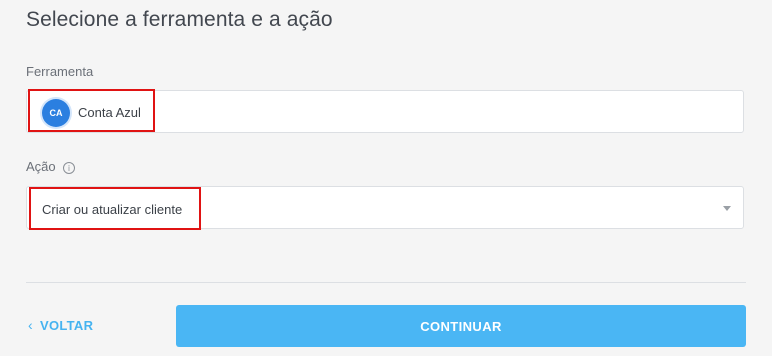  I want to click on page-title: Selecione a ferramenta e a ação, so click(179, 19).